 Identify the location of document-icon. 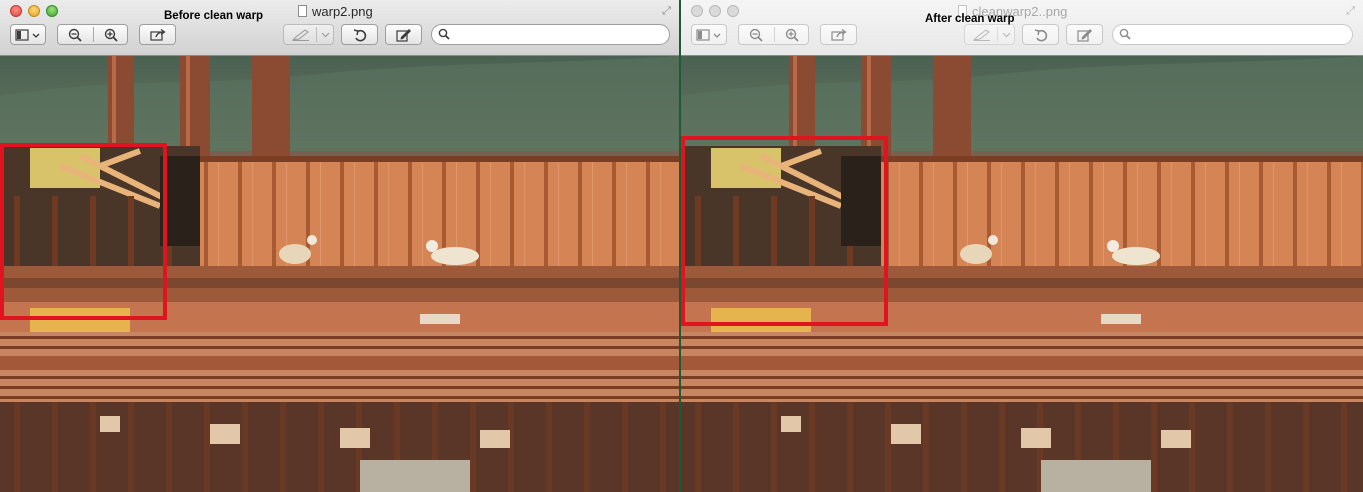
(302, 11).